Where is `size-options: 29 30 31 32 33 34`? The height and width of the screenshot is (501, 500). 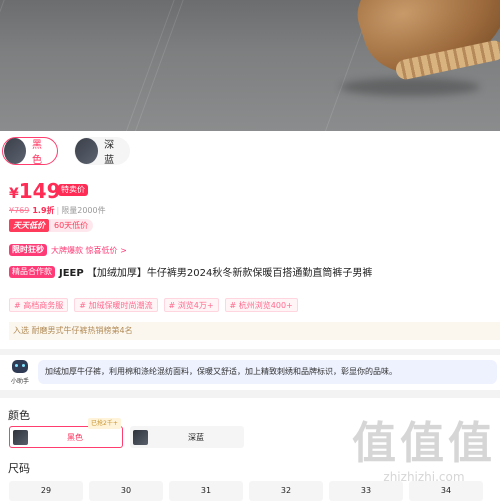
size-options: 29 30 31 32 33 34 is located at coordinates (246, 491).